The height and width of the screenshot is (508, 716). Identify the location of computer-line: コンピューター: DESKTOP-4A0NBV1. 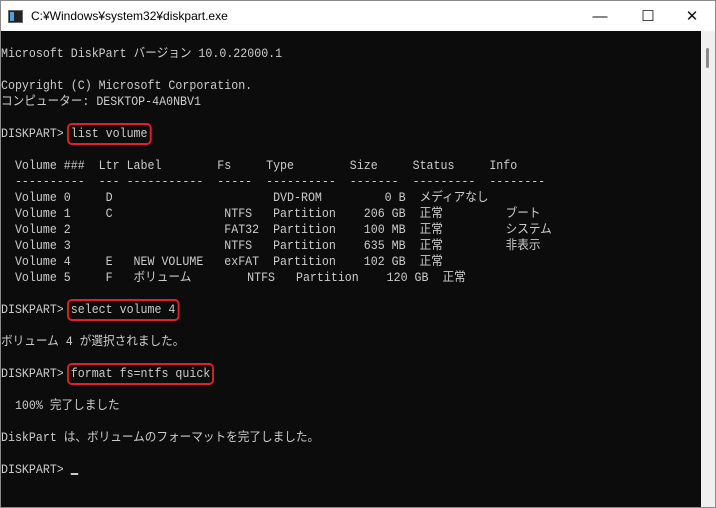
(101, 102).